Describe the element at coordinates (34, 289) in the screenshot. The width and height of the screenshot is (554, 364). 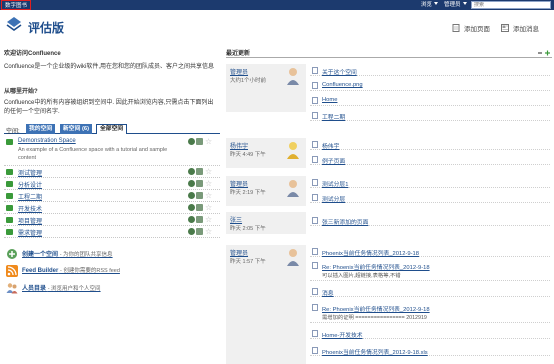
I see `people-directory-label: 人员目录` at that location.